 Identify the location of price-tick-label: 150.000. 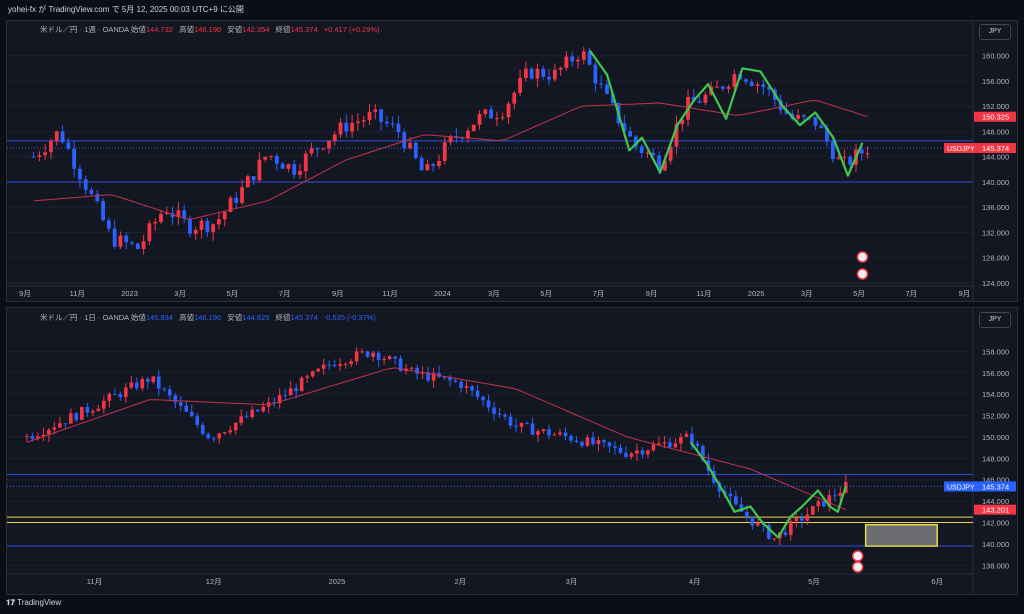
(995, 437).